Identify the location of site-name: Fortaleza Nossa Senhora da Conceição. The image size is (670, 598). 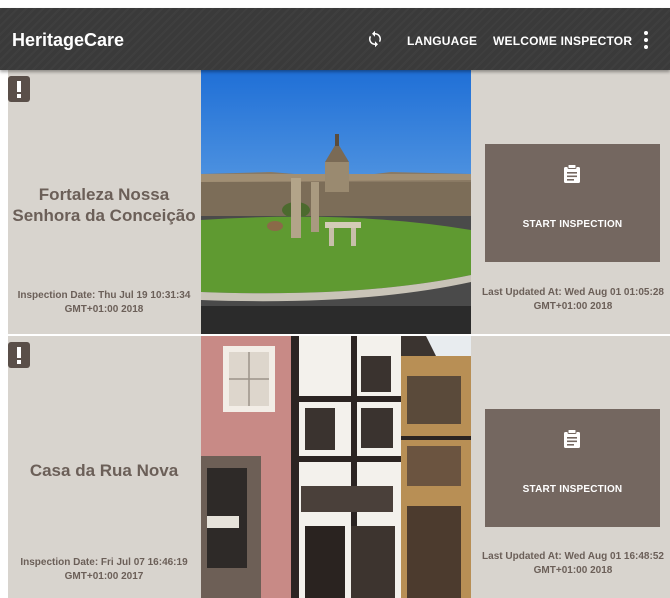
(104, 205).